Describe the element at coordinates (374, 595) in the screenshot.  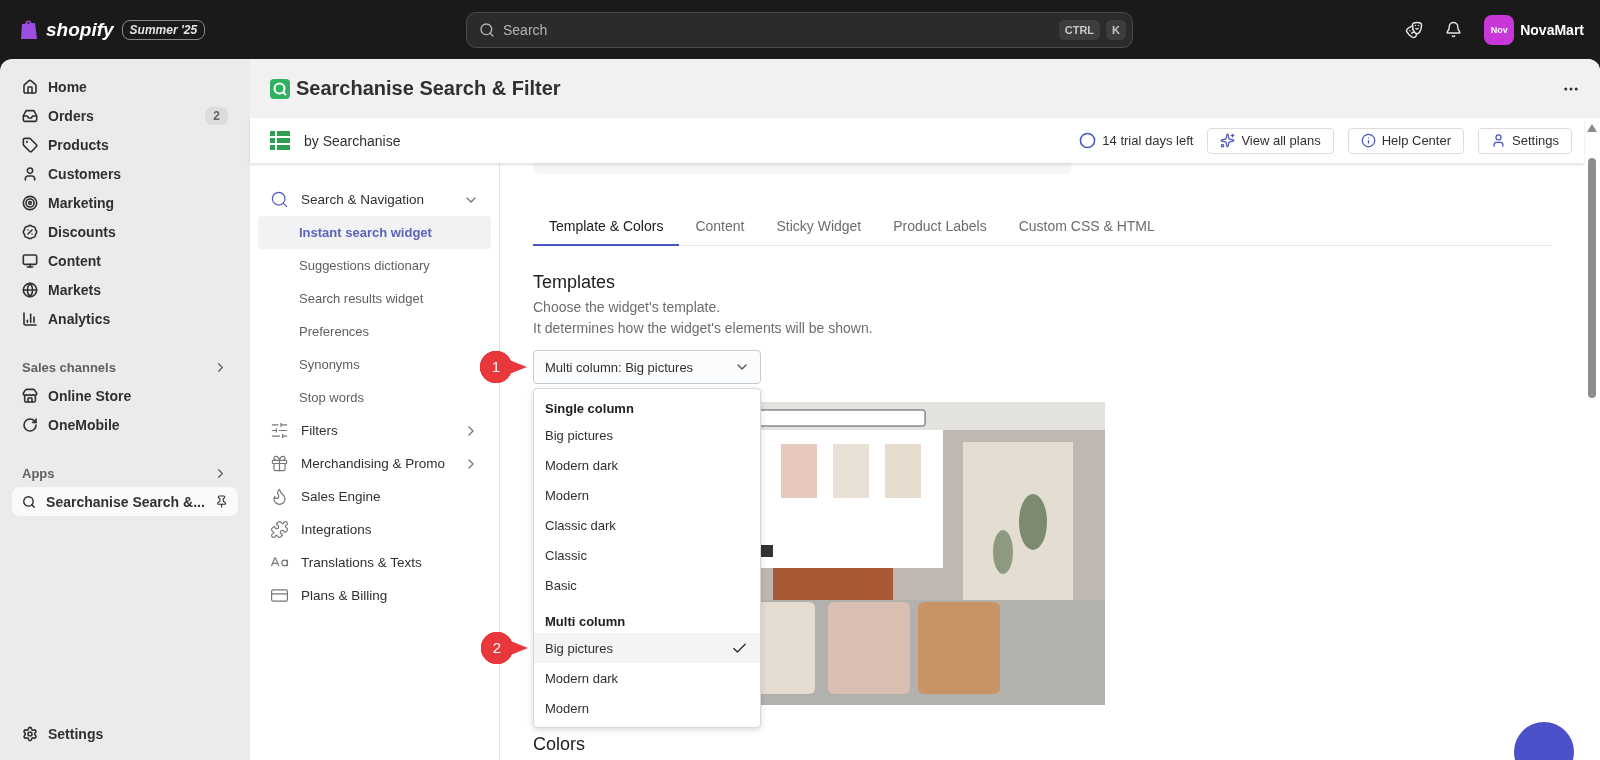
I see `app-nav-item: Plans & Billing` at that location.